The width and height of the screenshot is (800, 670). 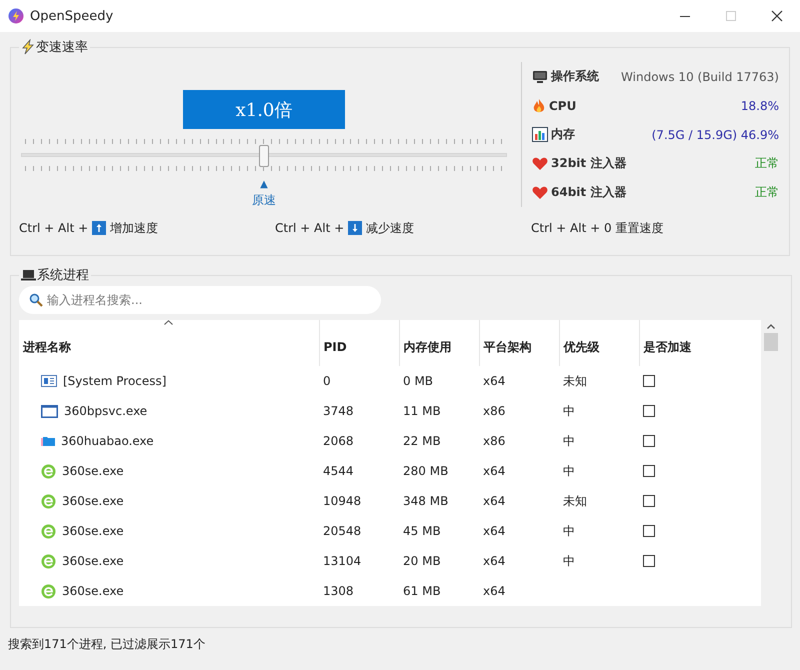 I want to click on table-cell-text: 4544, so click(x=338, y=471).